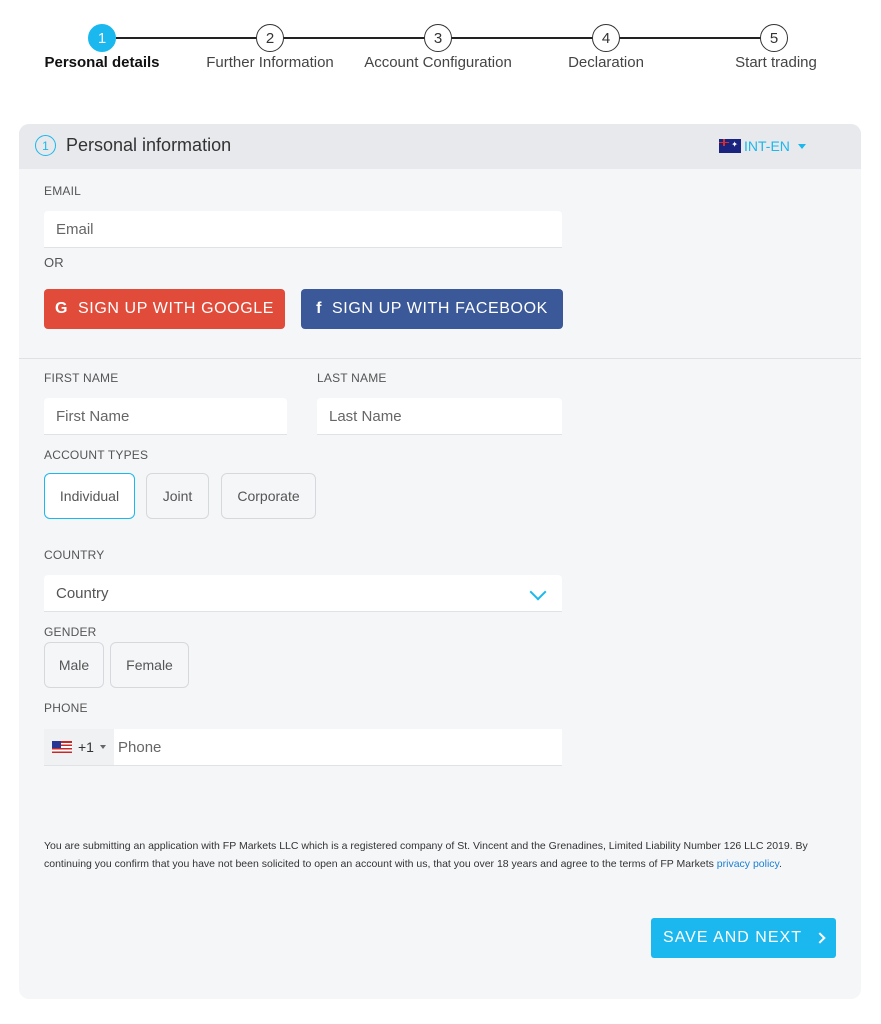  What do you see at coordinates (732, 937) in the screenshot?
I see `save-and-next-label: SAVE AND NEXT` at bounding box center [732, 937].